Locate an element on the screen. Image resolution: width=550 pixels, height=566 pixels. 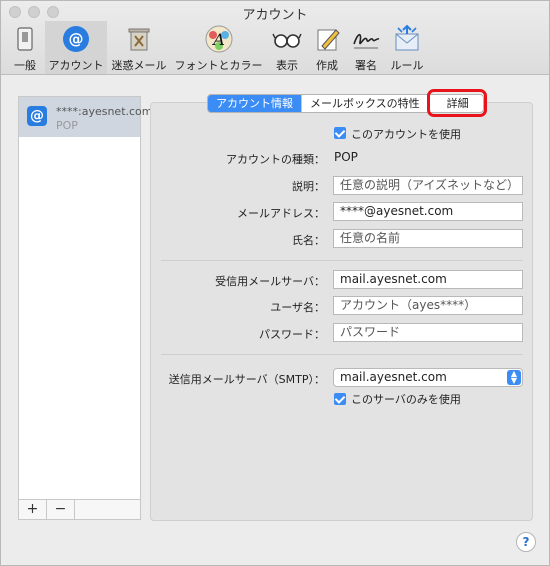
toolbar-composing: 作成 is located at coordinates (327, 47).